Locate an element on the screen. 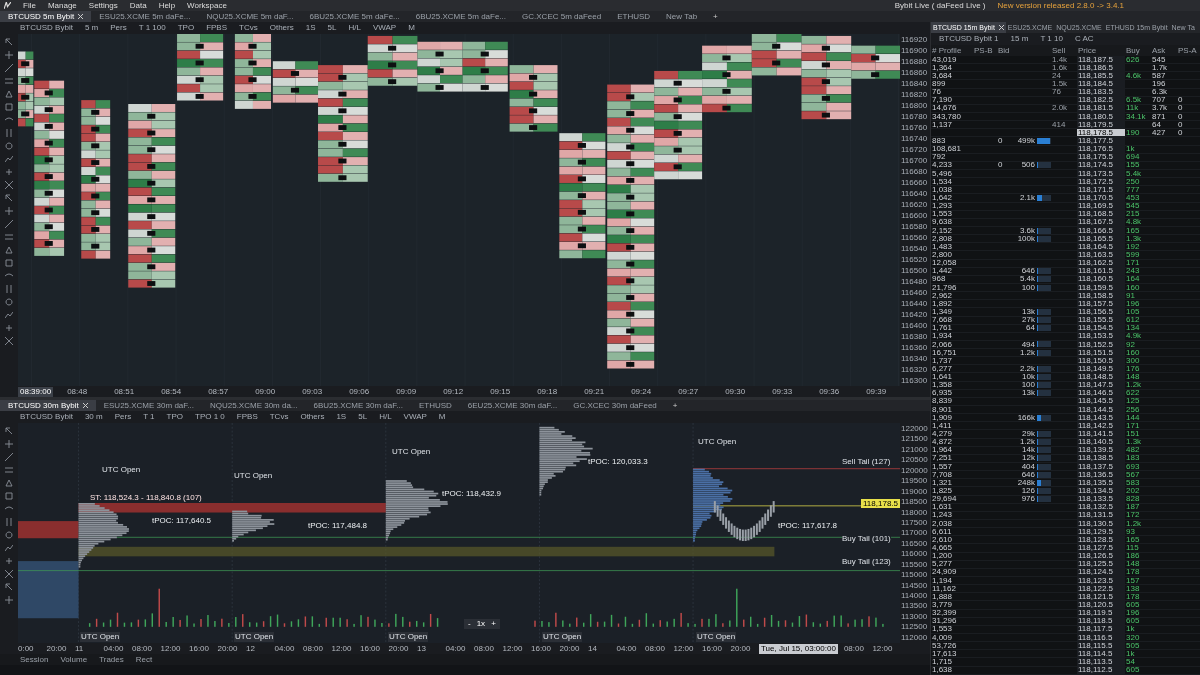 The width and height of the screenshot is (1200, 675). tab: BTCUSD 5m Bybit is located at coordinates (46, 16).